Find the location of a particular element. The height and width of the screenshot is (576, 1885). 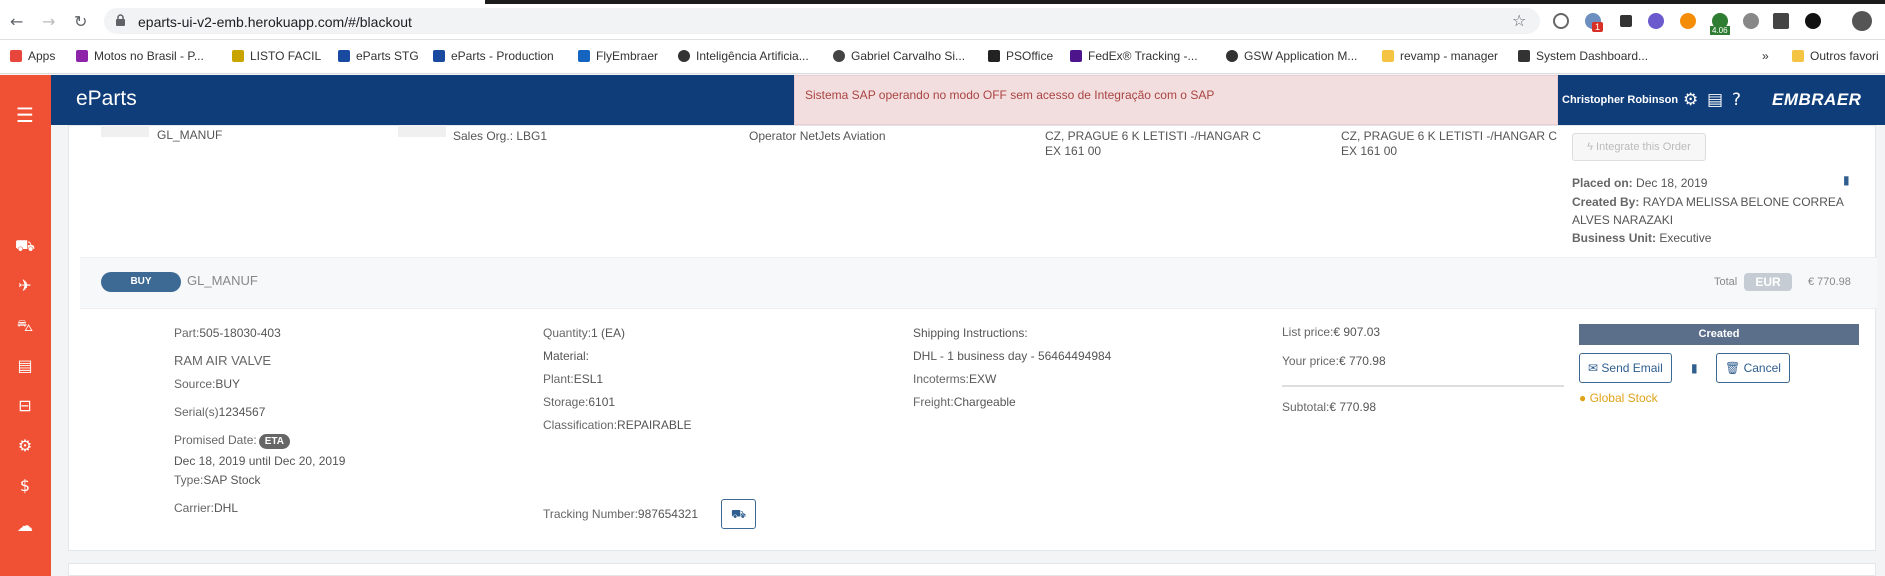

tracking-number: 987654321 is located at coordinates (668, 514).